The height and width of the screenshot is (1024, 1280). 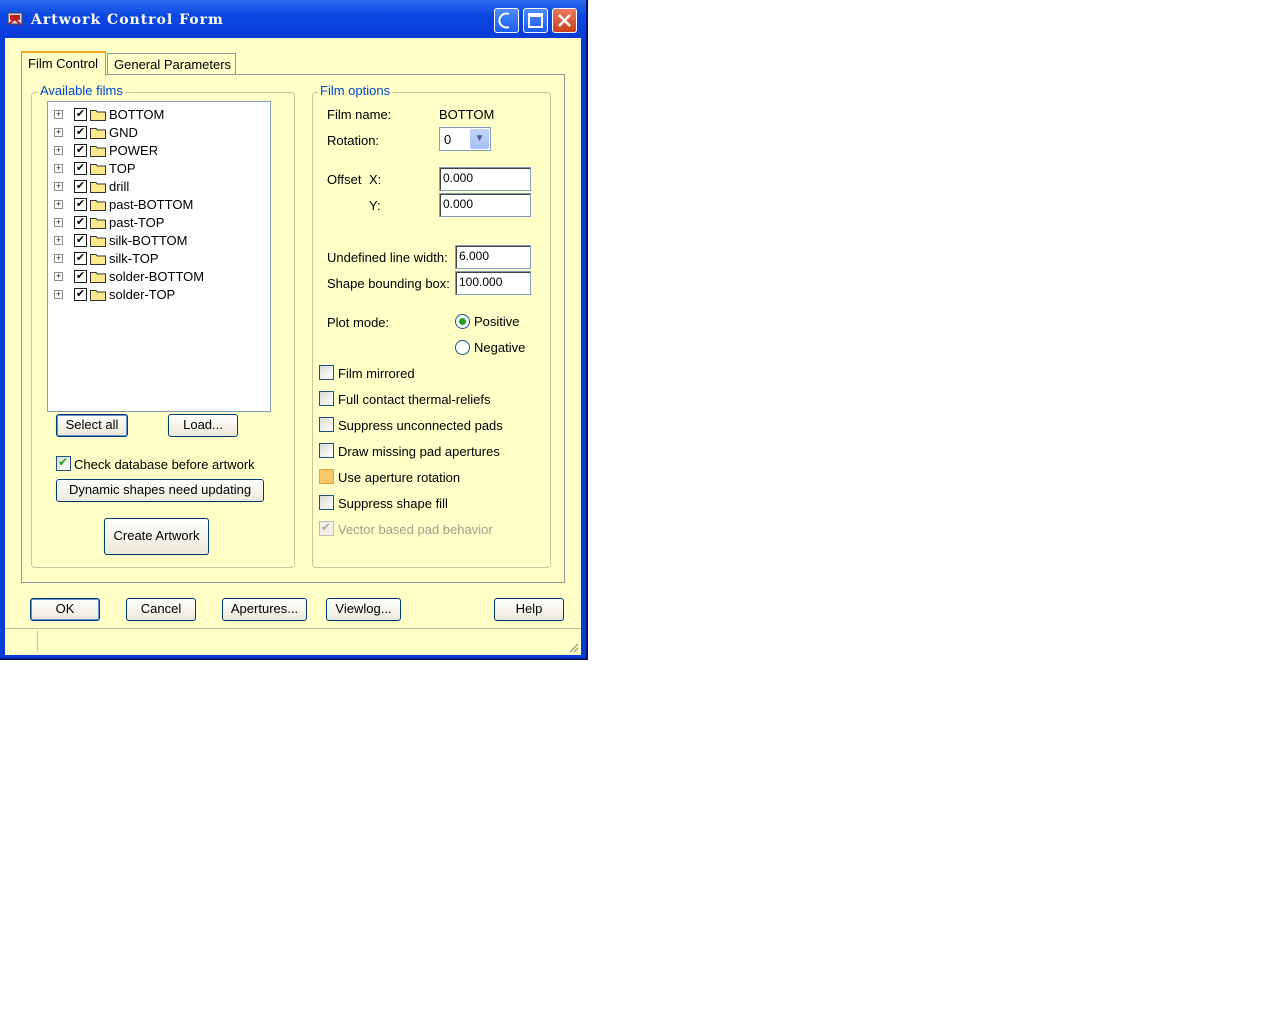 What do you see at coordinates (467, 114) in the screenshot?
I see `film-name-value: BOTTOM` at bounding box center [467, 114].